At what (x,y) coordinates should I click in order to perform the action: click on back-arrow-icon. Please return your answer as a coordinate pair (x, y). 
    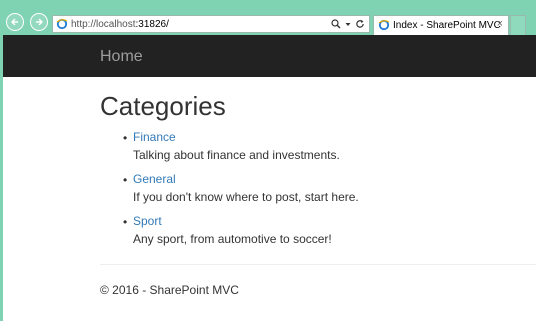
    Looking at the image, I should click on (14, 22).